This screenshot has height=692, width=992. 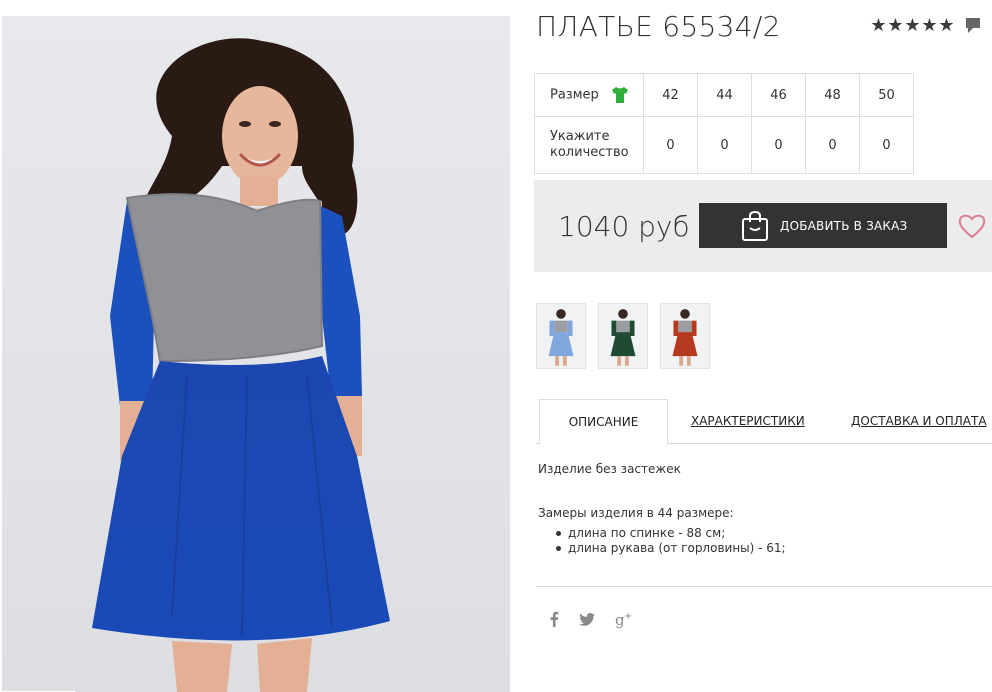 I want to click on quantity-label-line2: количество, so click(x=589, y=152).